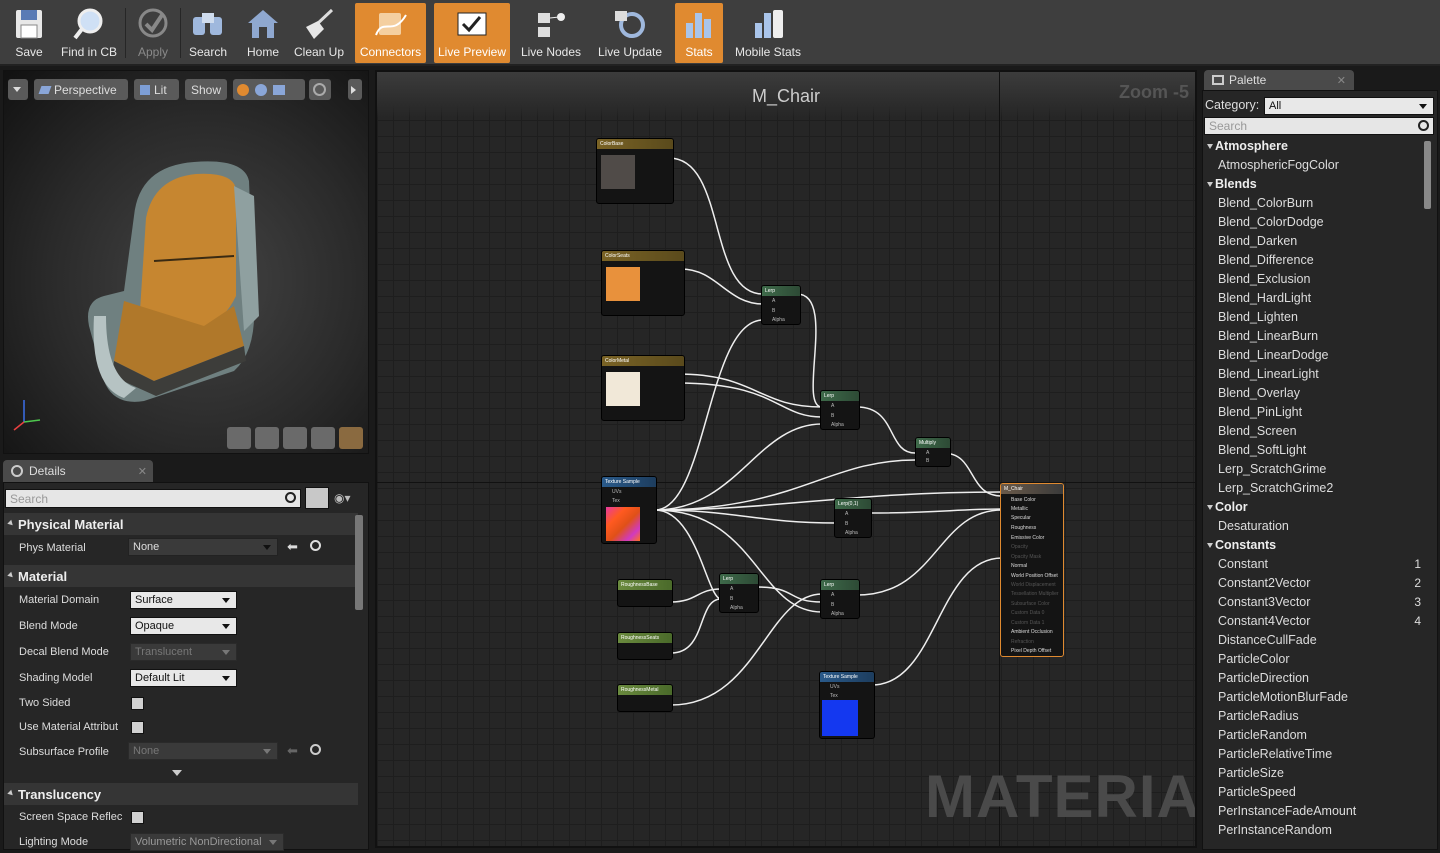 The image size is (1440, 853). What do you see at coordinates (1349, 106) in the screenshot?
I see `category-dropdown: All` at bounding box center [1349, 106].